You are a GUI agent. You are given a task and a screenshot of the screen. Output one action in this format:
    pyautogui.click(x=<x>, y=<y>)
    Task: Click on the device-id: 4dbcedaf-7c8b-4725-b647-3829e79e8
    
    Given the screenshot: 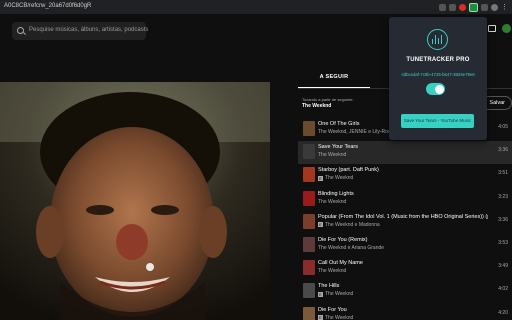 What is the action you would take?
    pyautogui.click(x=438, y=74)
    